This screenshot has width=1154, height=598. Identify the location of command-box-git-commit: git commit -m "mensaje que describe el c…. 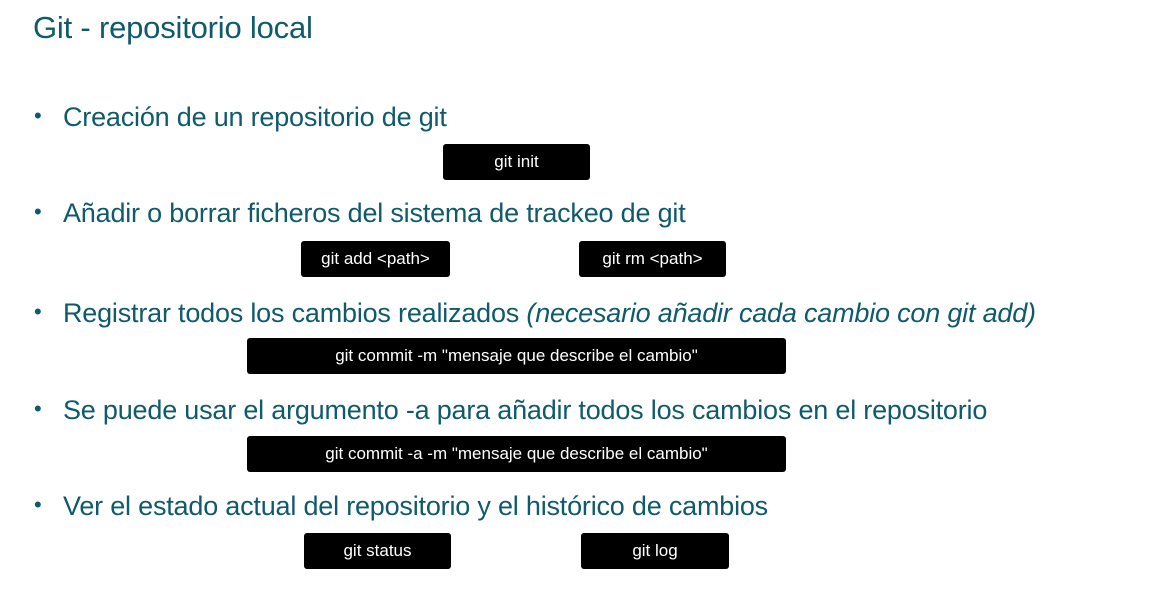
(516, 356).